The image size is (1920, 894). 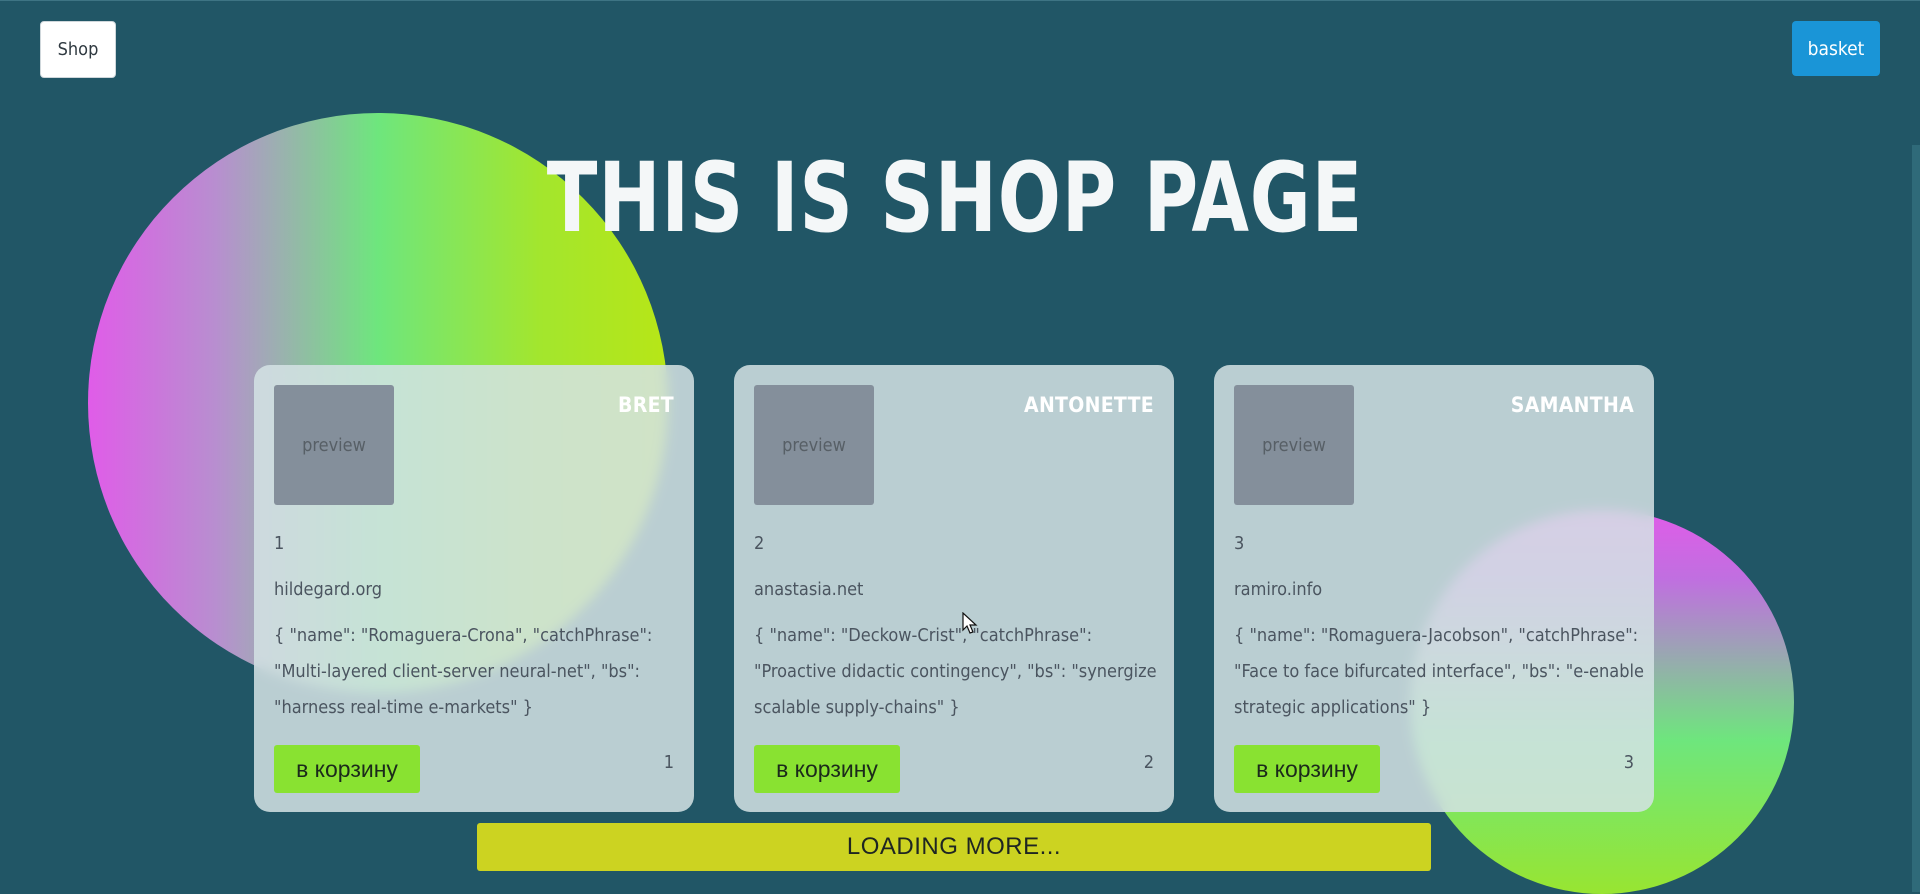 What do you see at coordinates (1628, 762) in the screenshot?
I see `card-count: 3` at bounding box center [1628, 762].